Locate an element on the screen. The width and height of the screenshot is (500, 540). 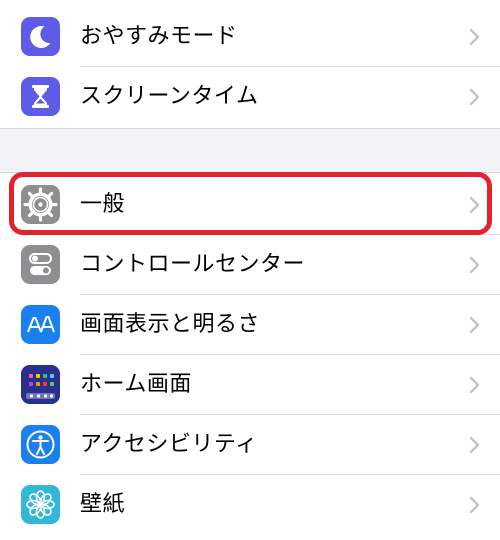
flower-icon is located at coordinates (40, 504).